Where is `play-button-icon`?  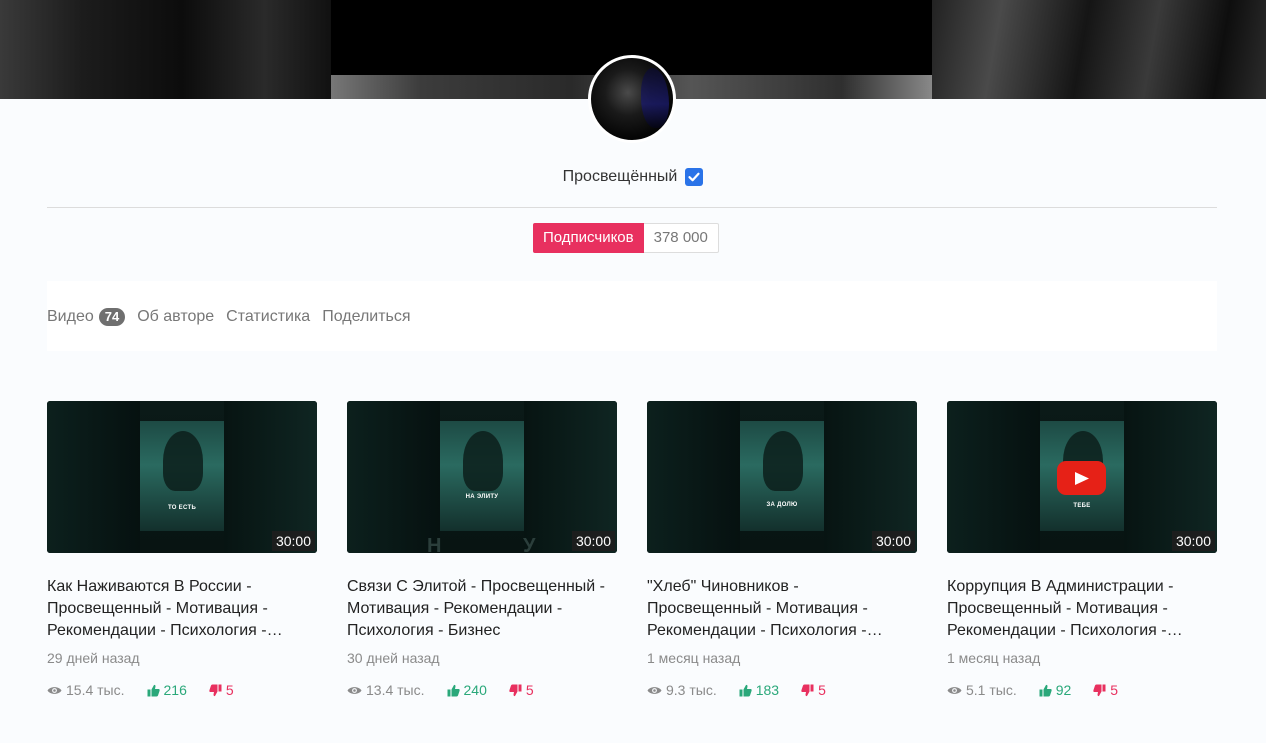
play-button-icon is located at coordinates (1081, 478).